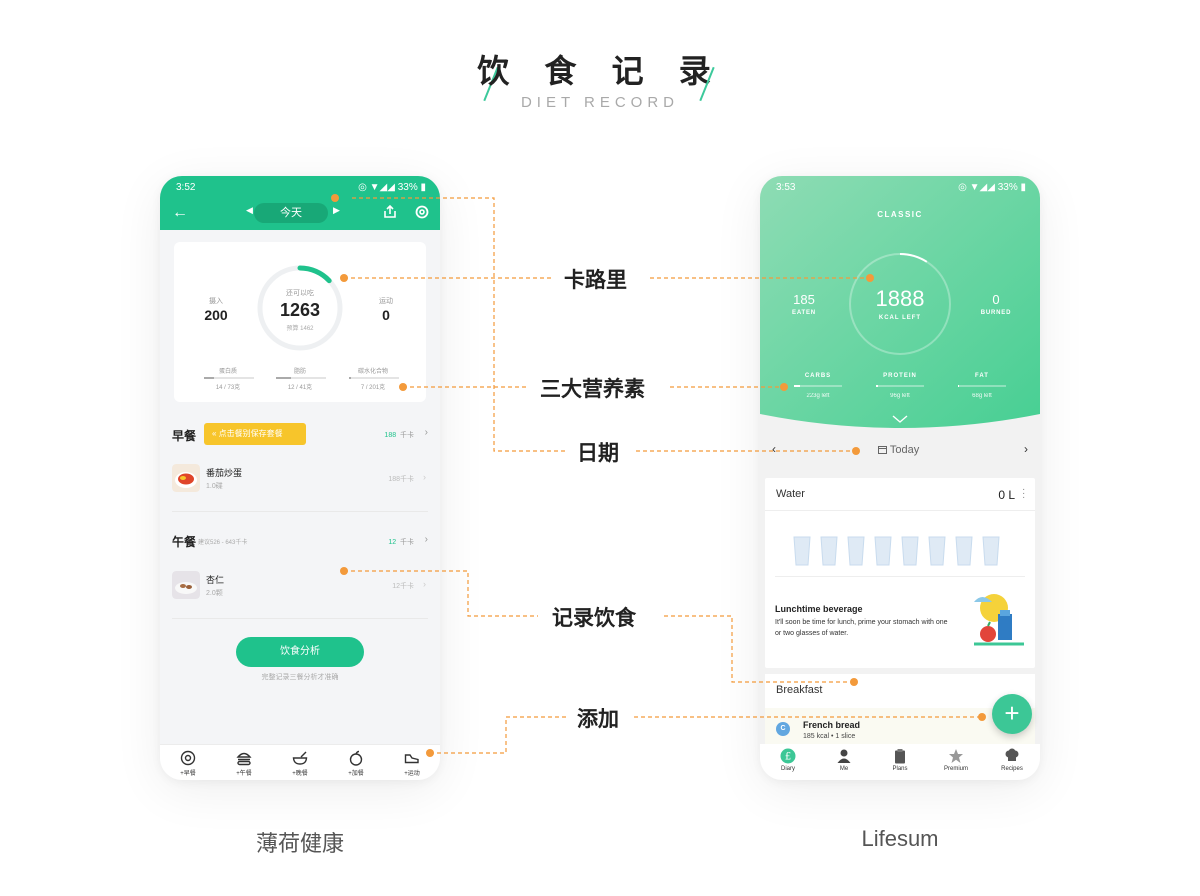 Image resolution: width=1200 pixels, height=896 pixels. I want to click on macro-label: 脂肪, so click(299, 372).